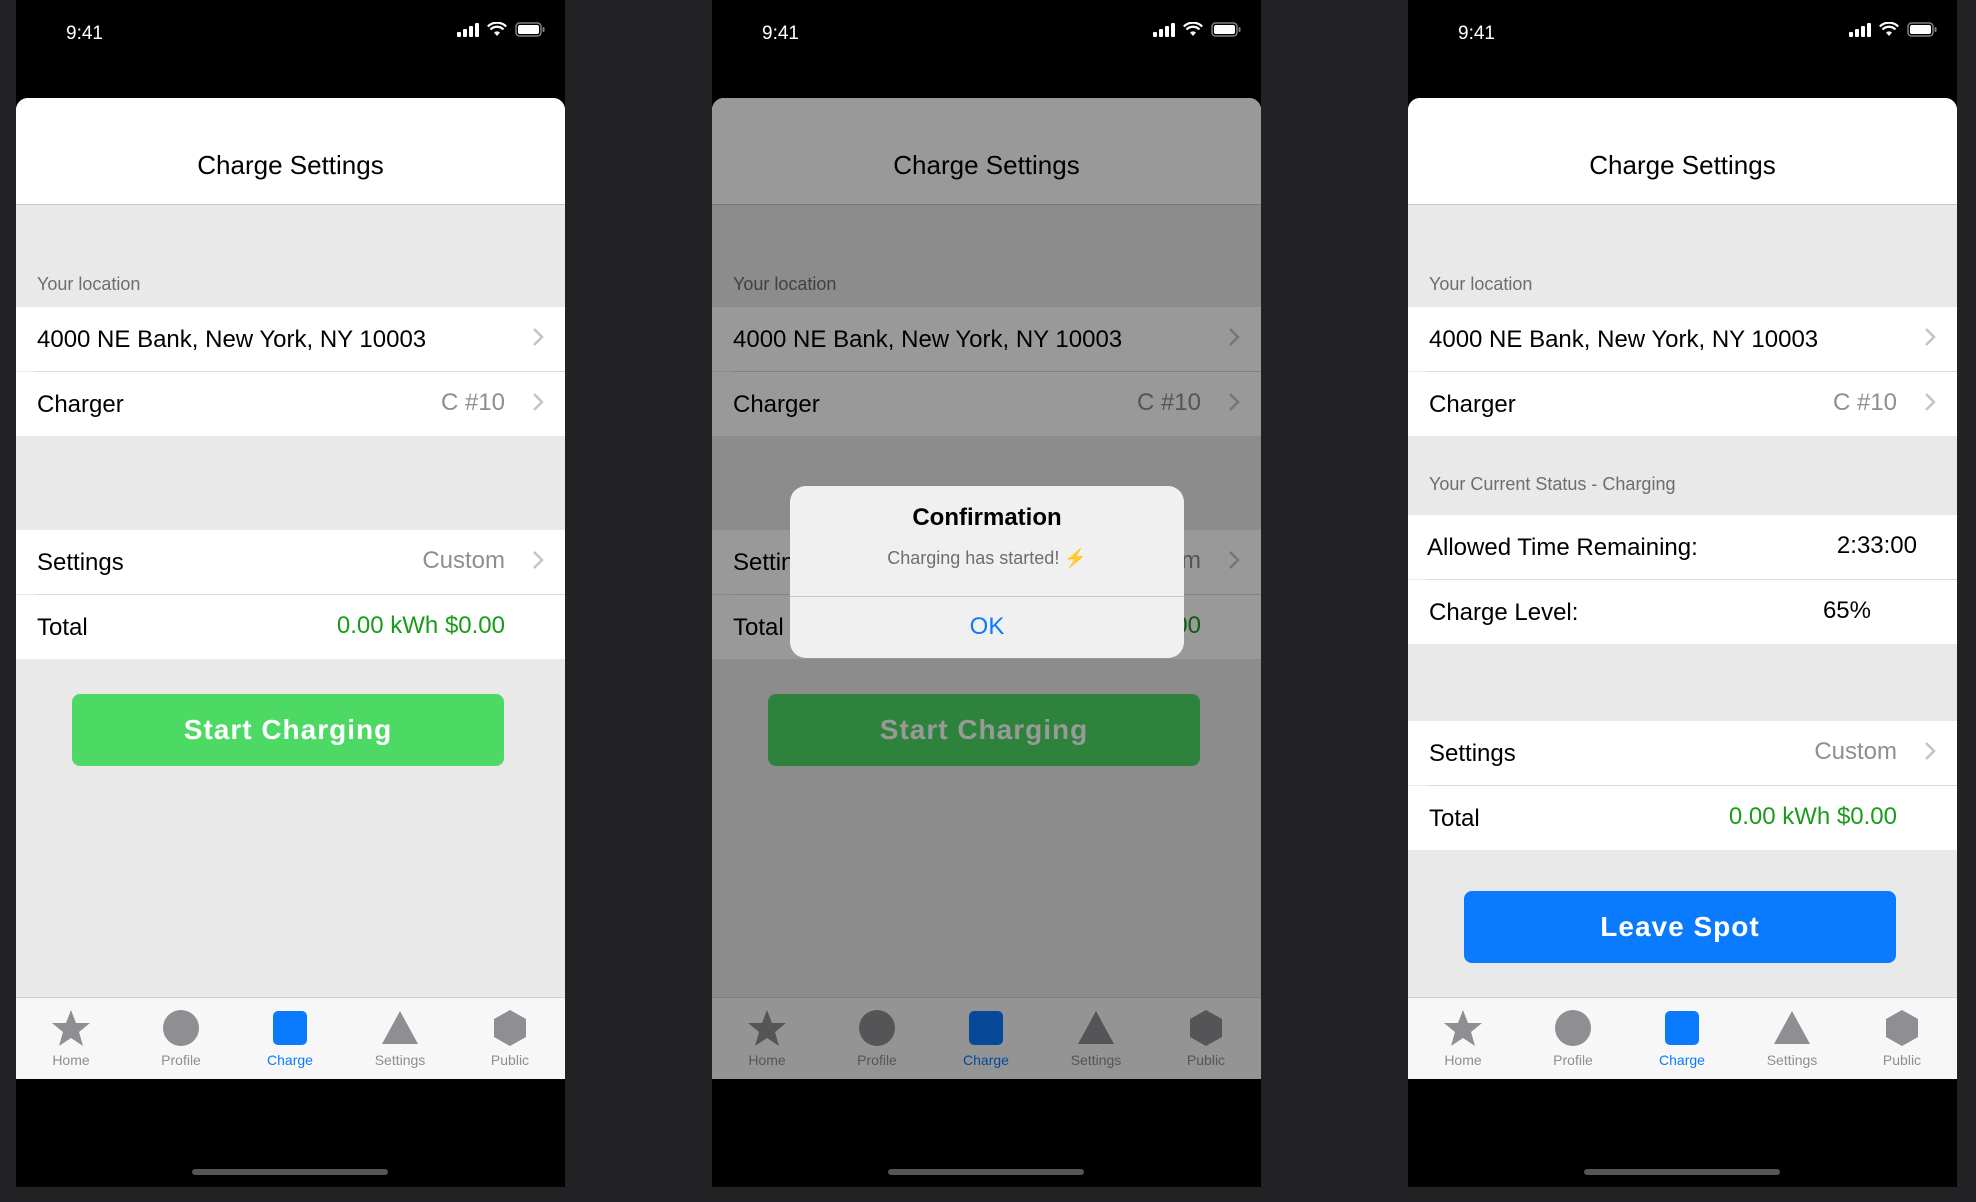 The height and width of the screenshot is (1202, 1976). What do you see at coordinates (472, 402) in the screenshot?
I see `charger-value: C #10` at bounding box center [472, 402].